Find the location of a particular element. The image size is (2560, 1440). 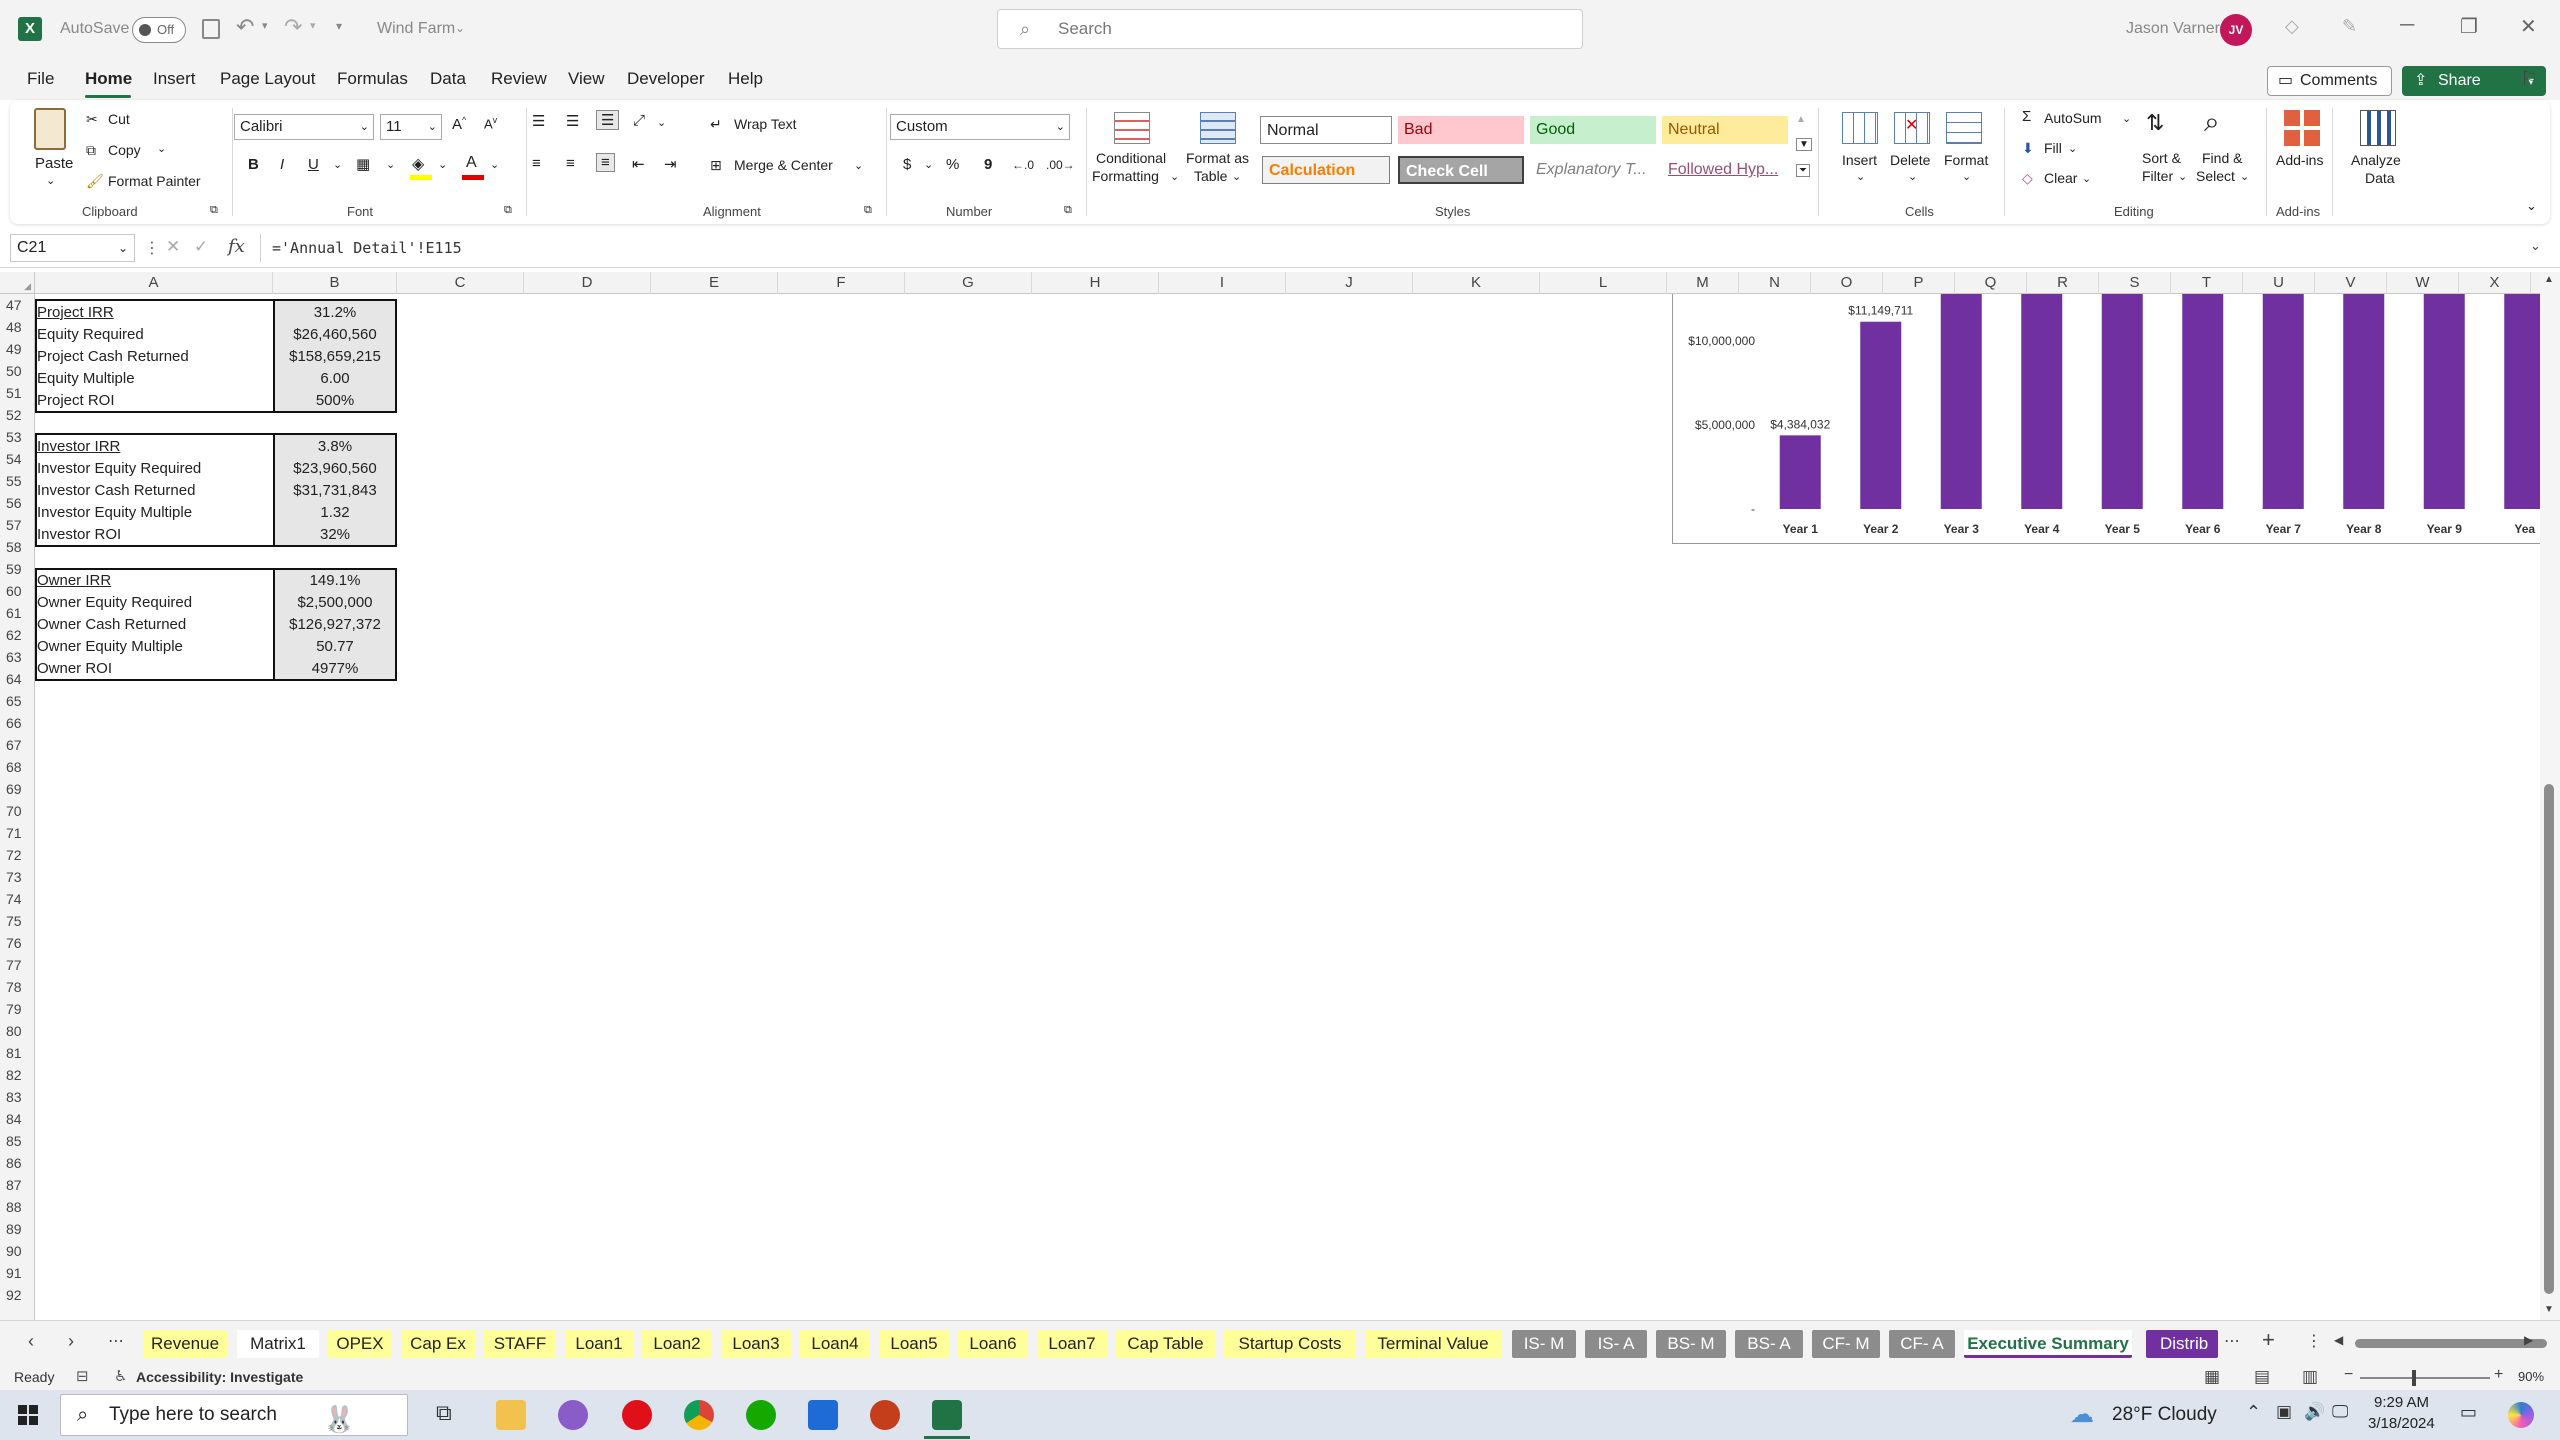

styles-scroll-down-icon: ▼ is located at coordinates (1804, 144).